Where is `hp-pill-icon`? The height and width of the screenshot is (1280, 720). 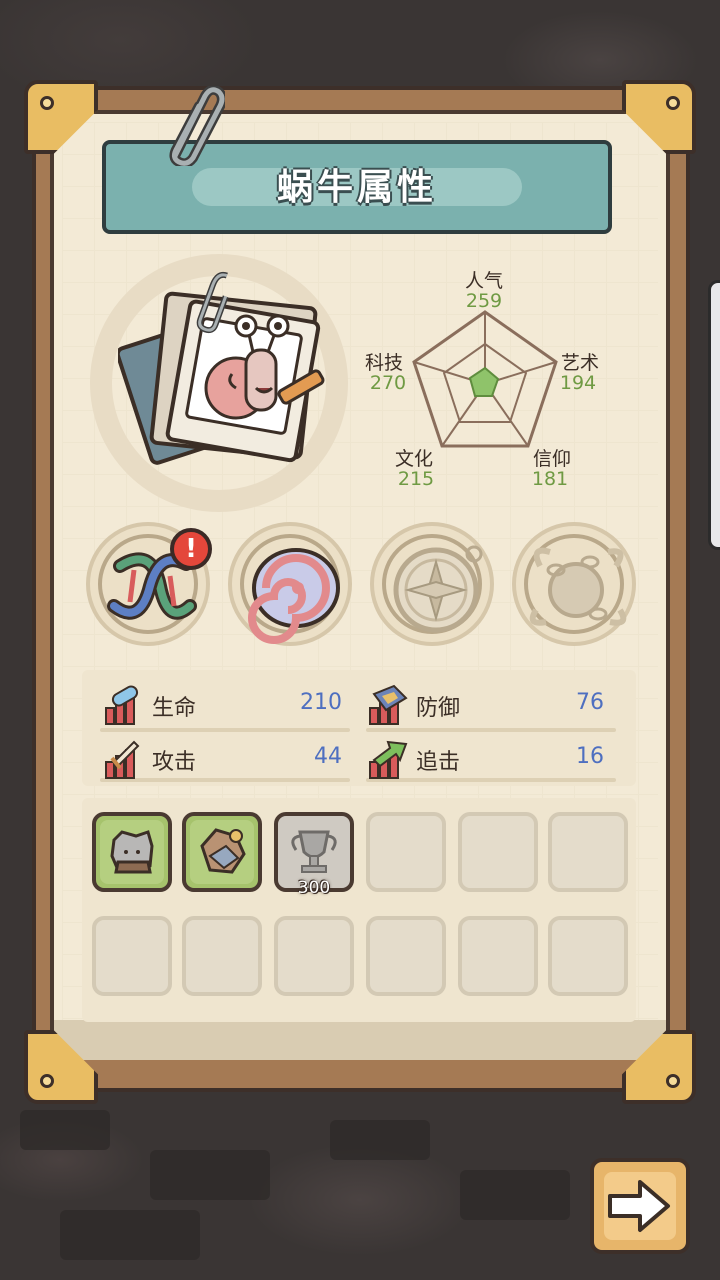
hp-pill-icon is located at coordinates (122, 705).